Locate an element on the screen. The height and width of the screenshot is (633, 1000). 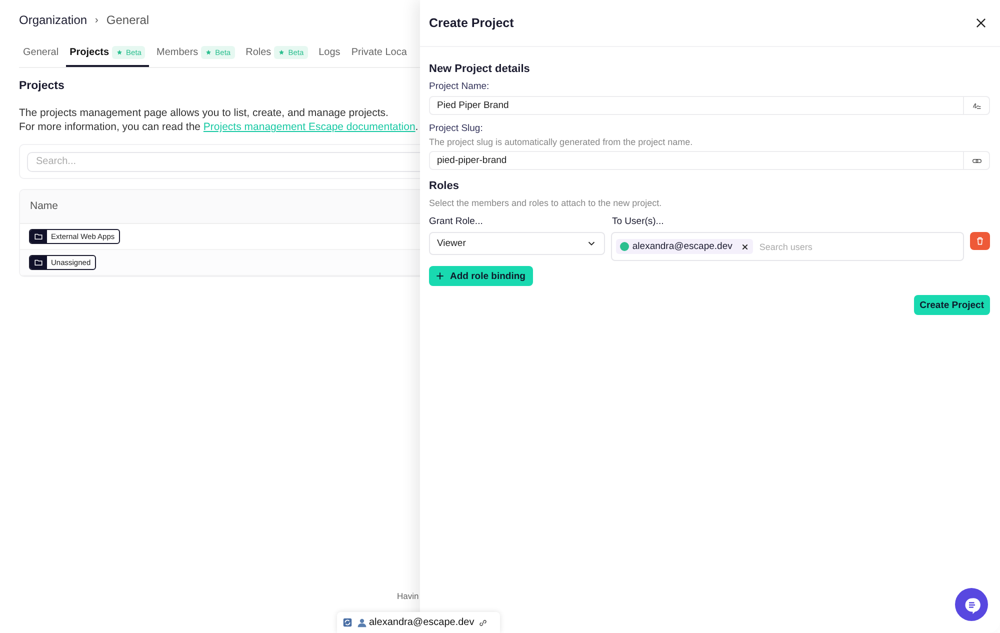
close-button is located at coordinates (981, 23).